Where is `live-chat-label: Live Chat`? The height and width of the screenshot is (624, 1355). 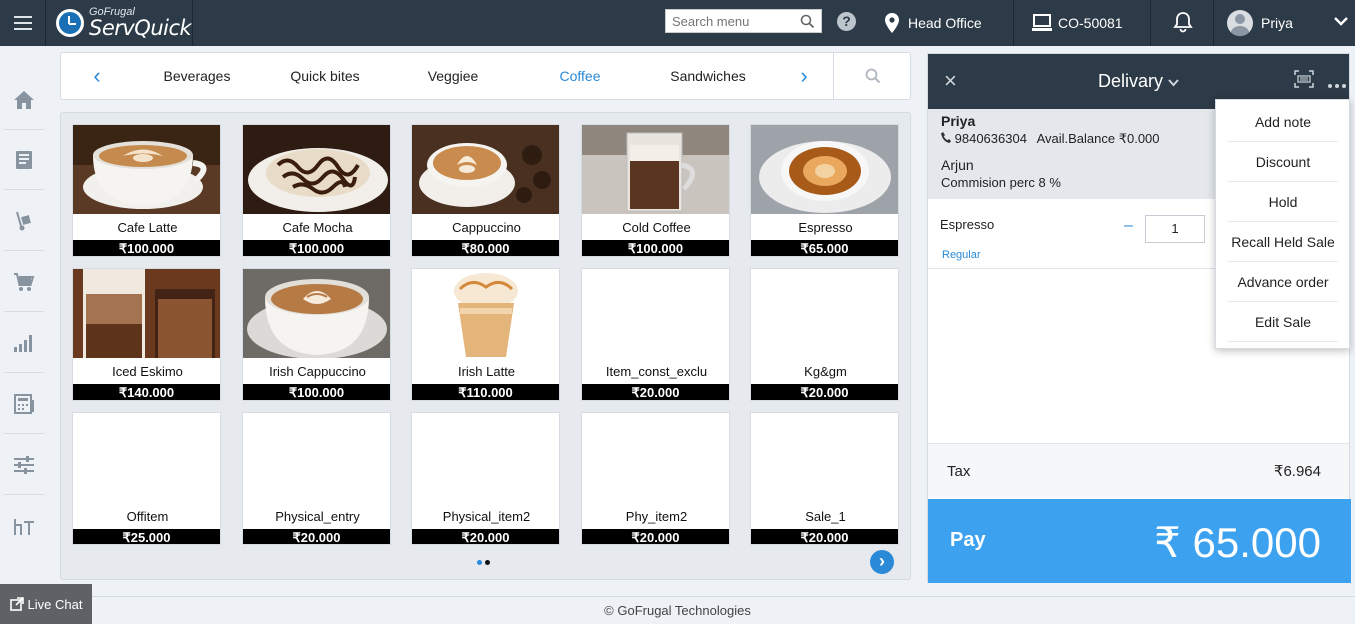
live-chat-label: Live Chat is located at coordinates (55, 604).